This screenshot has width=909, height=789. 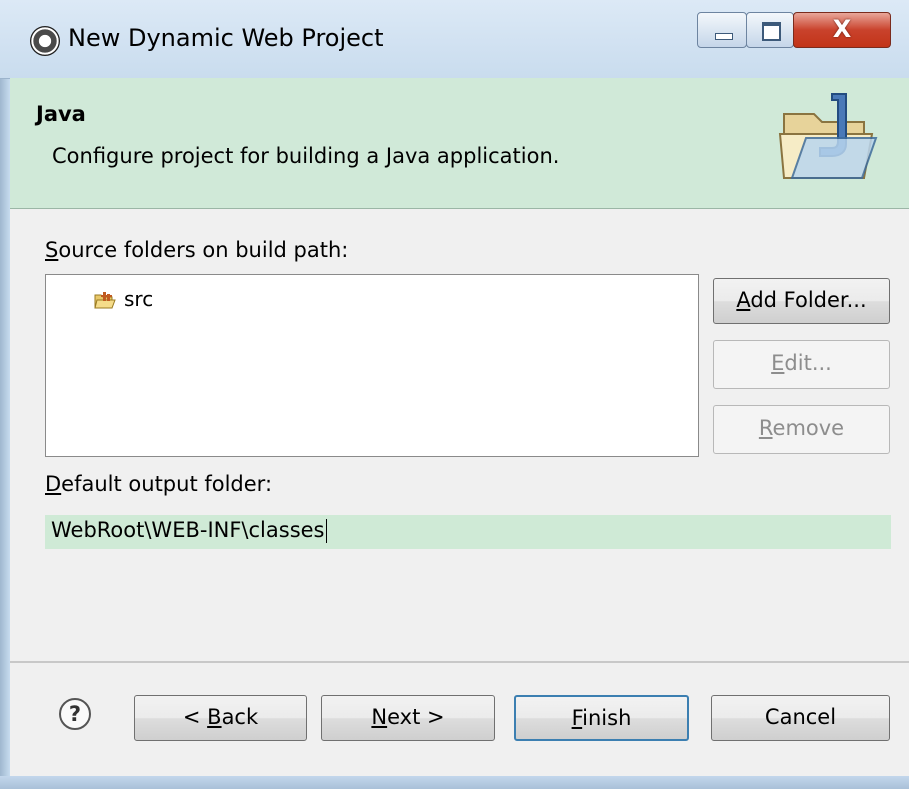 What do you see at coordinates (800, 718) in the screenshot?
I see `cancel-button: Cancel` at bounding box center [800, 718].